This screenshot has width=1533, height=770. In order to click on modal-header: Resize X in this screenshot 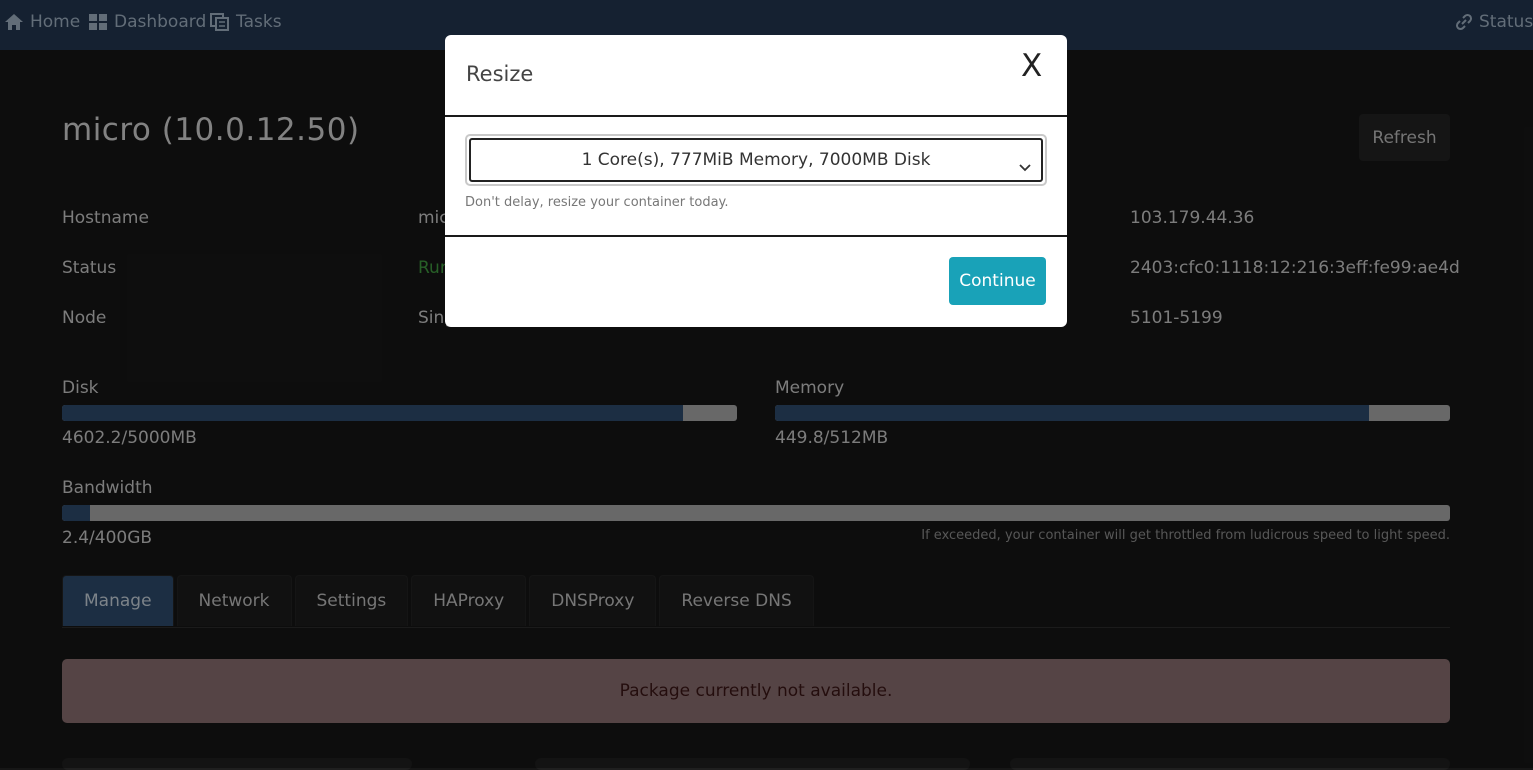, I will do `click(756, 76)`.